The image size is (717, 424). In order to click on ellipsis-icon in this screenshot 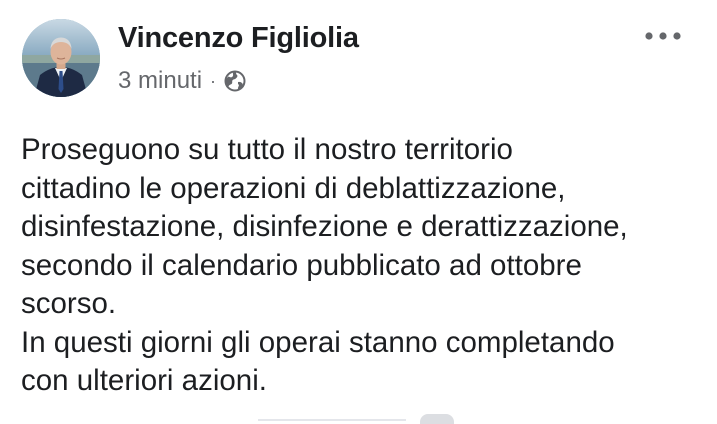, I will do `click(663, 36)`.